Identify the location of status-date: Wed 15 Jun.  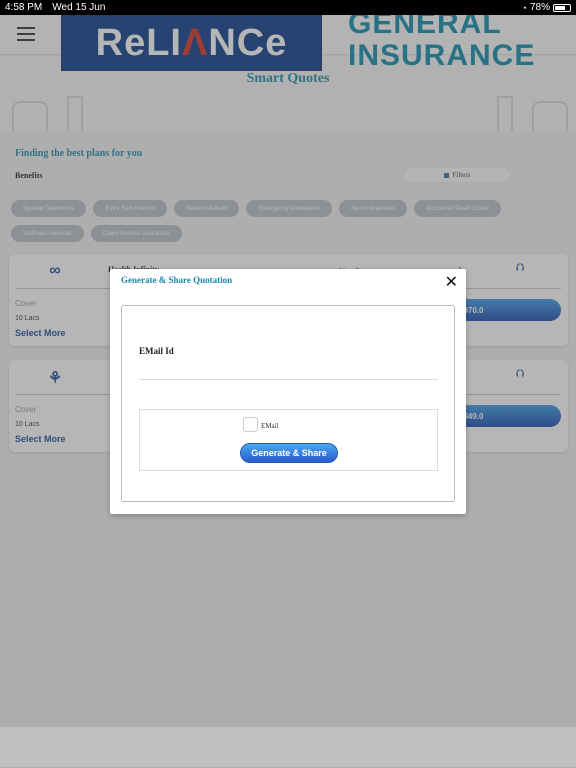
(79, 7).